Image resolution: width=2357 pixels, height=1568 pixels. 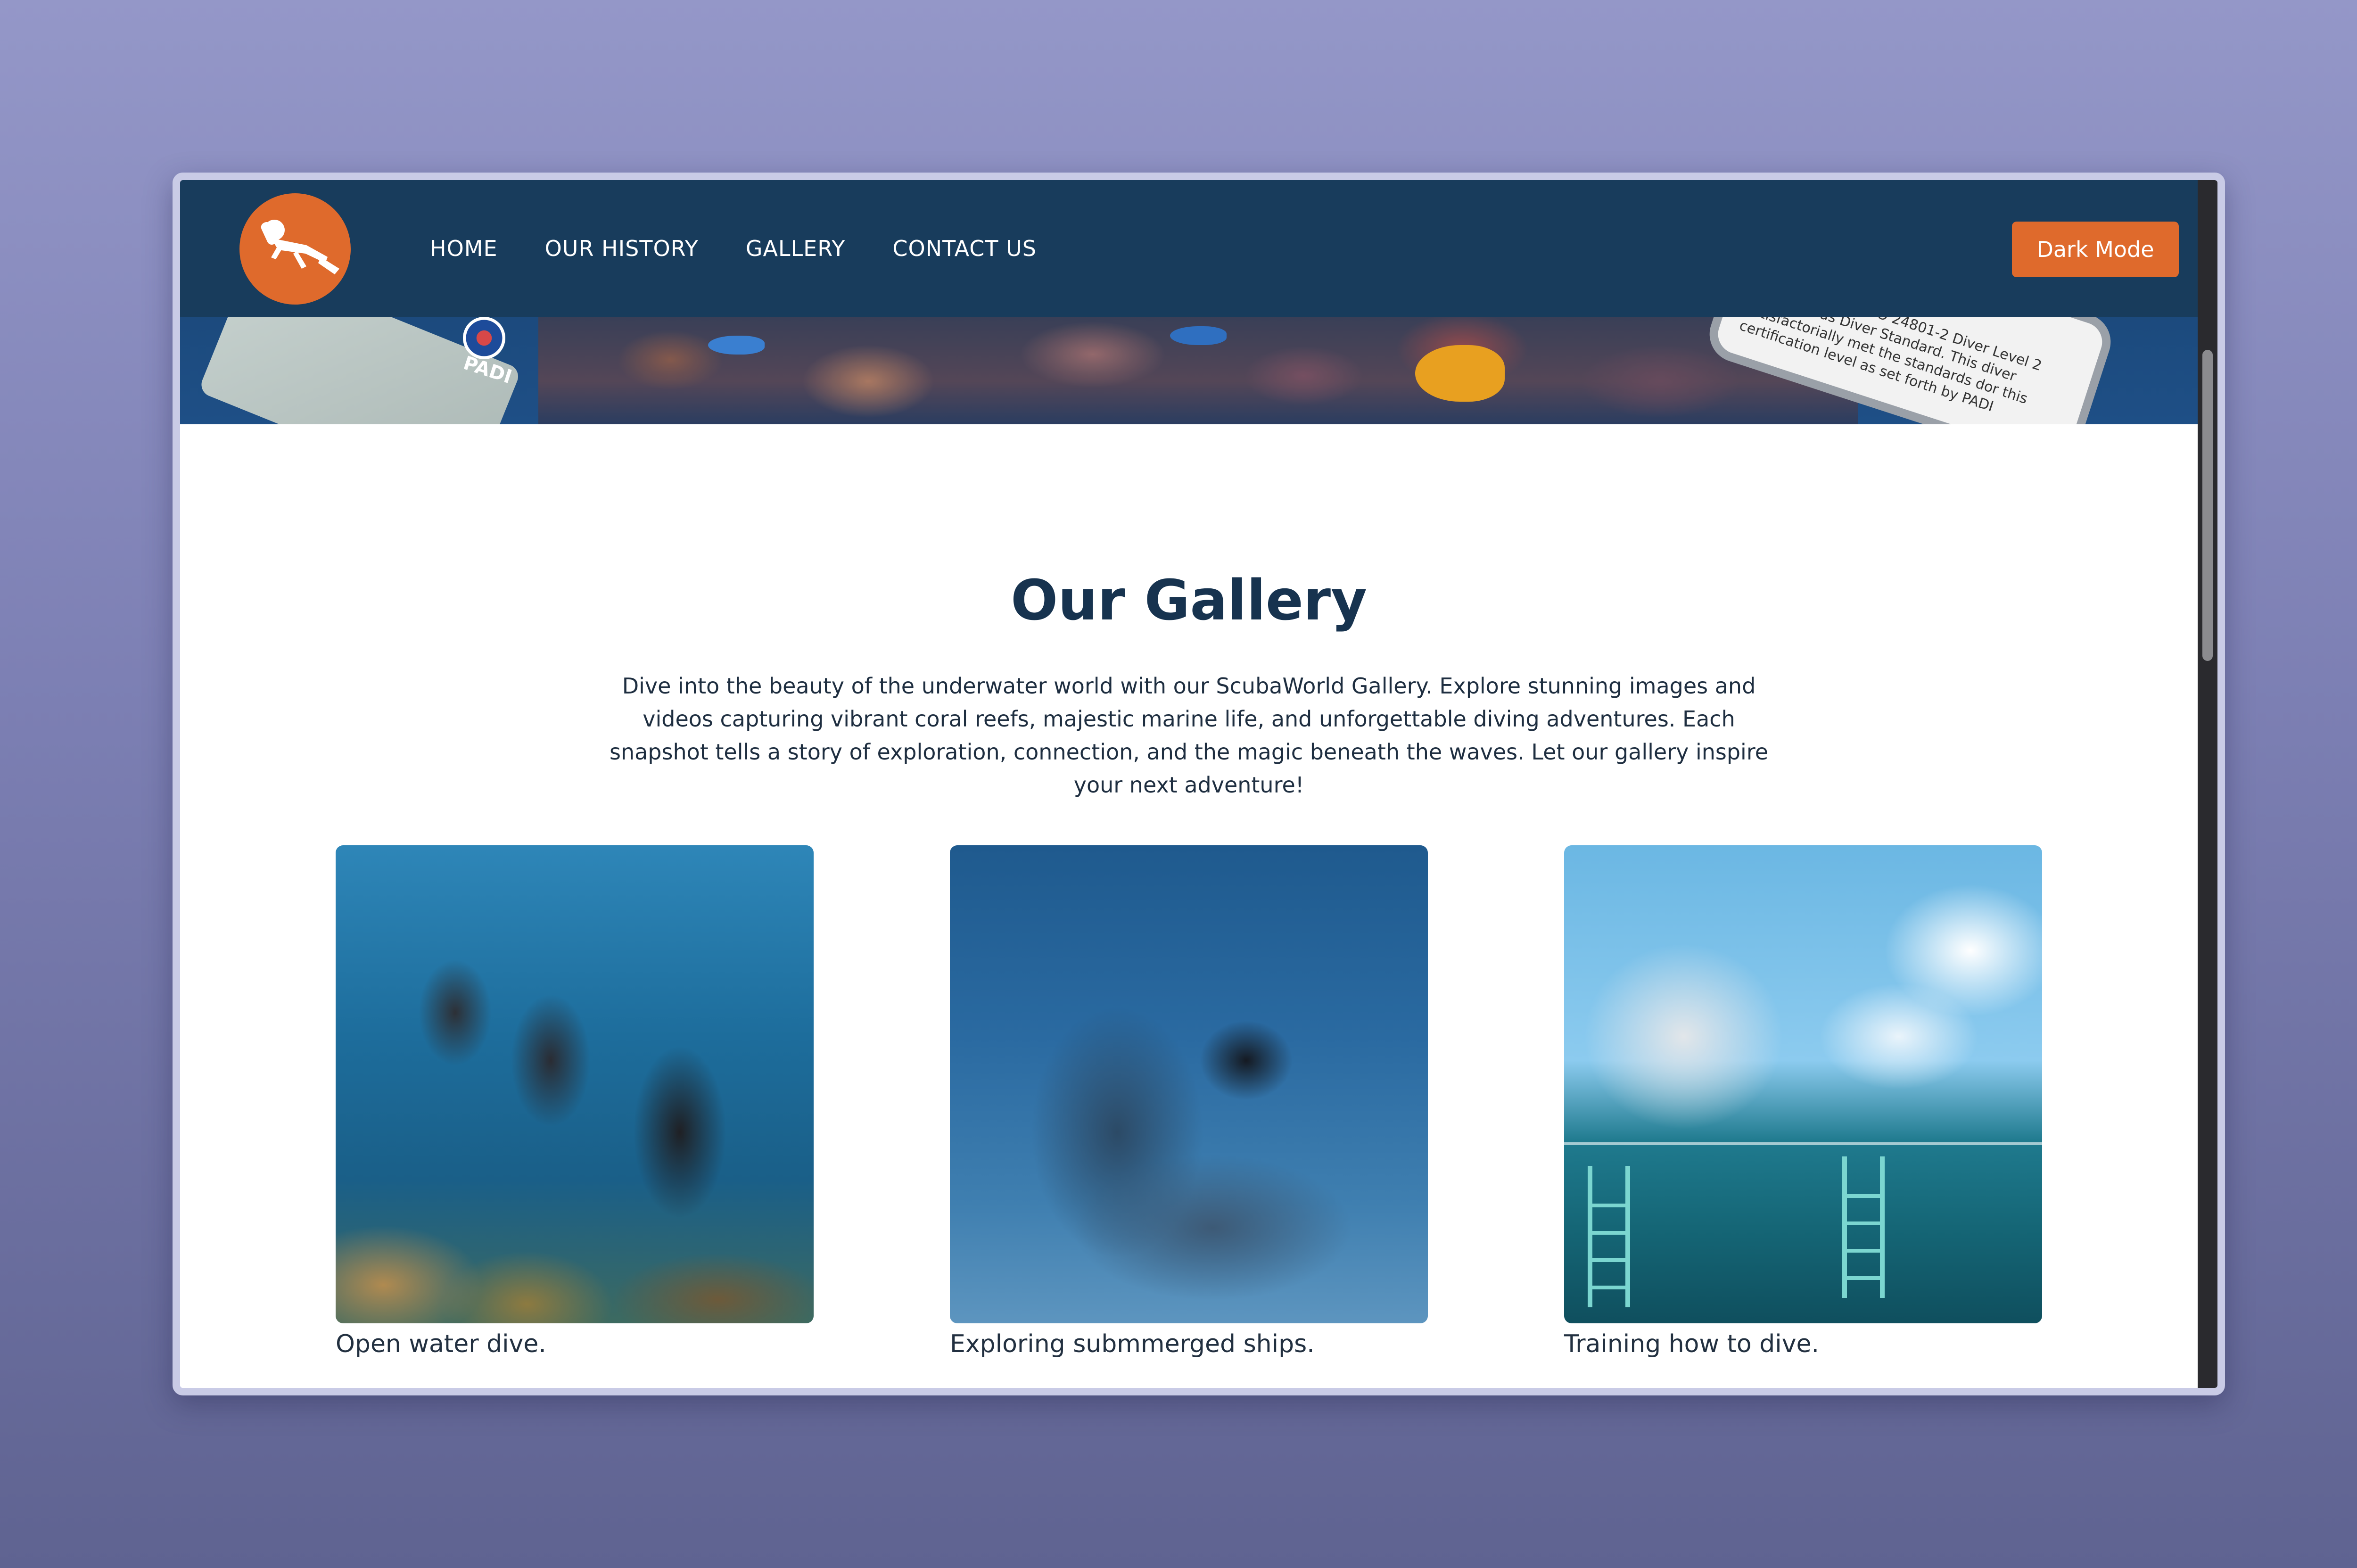 I want to click on gallery-item: Exploring submmerged ships., so click(x=1189, y=1101).